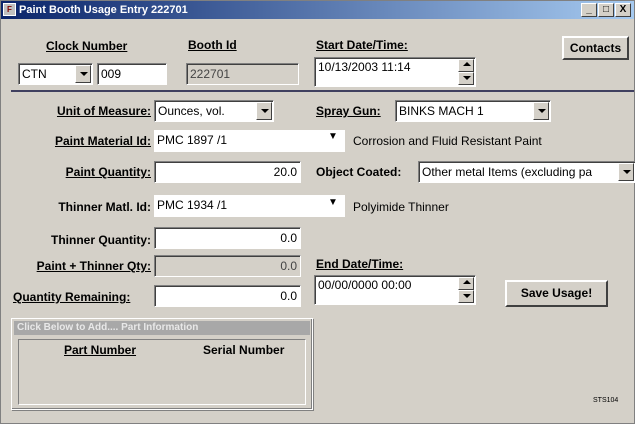  Describe the element at coordinates (242, 74) in the screenshot. I see `booth-id-field: 222701` at that location.